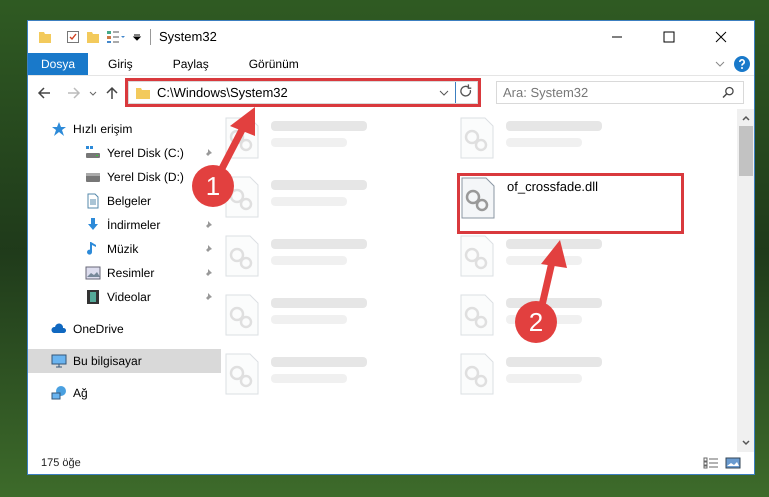  I want to click on star-icon, so click(59, 129).